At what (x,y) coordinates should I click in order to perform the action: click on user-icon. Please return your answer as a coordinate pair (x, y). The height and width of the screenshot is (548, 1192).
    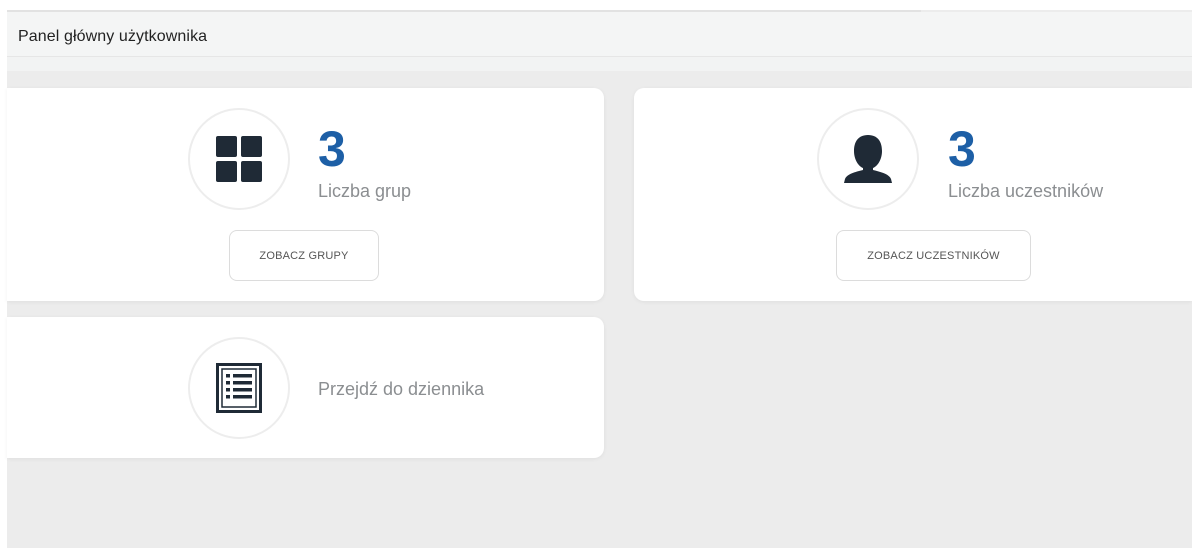
    Looking at the image, I should click on (868, 159).